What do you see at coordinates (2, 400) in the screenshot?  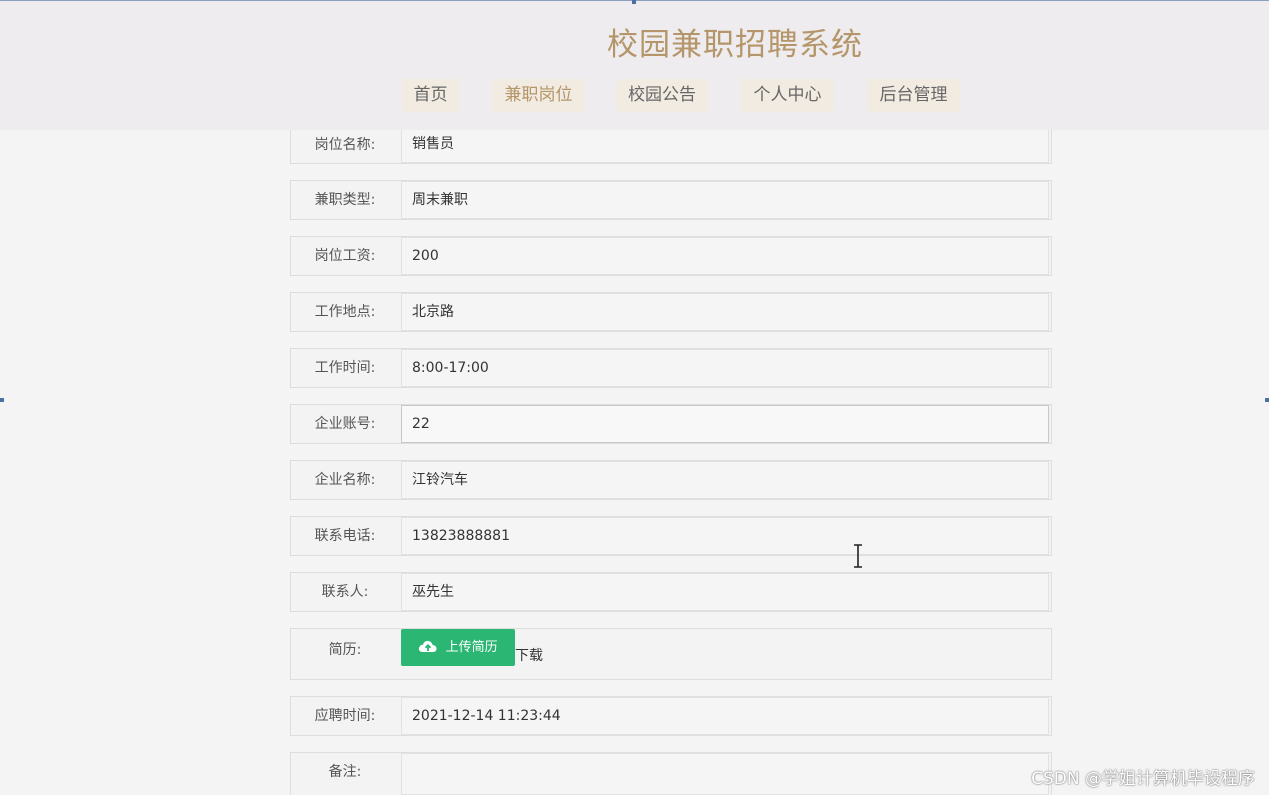 I see `resize-handle-left` at bounding box center [2, 400].